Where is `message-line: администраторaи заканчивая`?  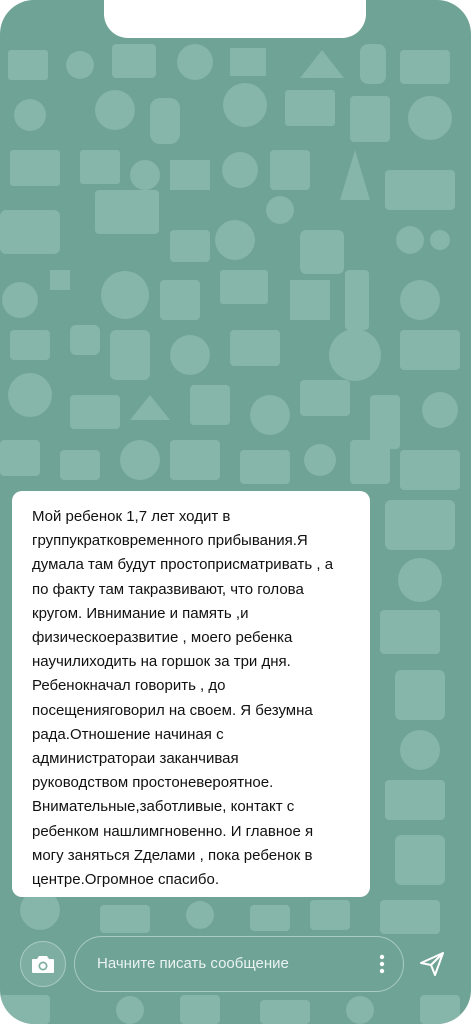
message-line: администраторaи заканчивая is located at coordinates (135, 759).